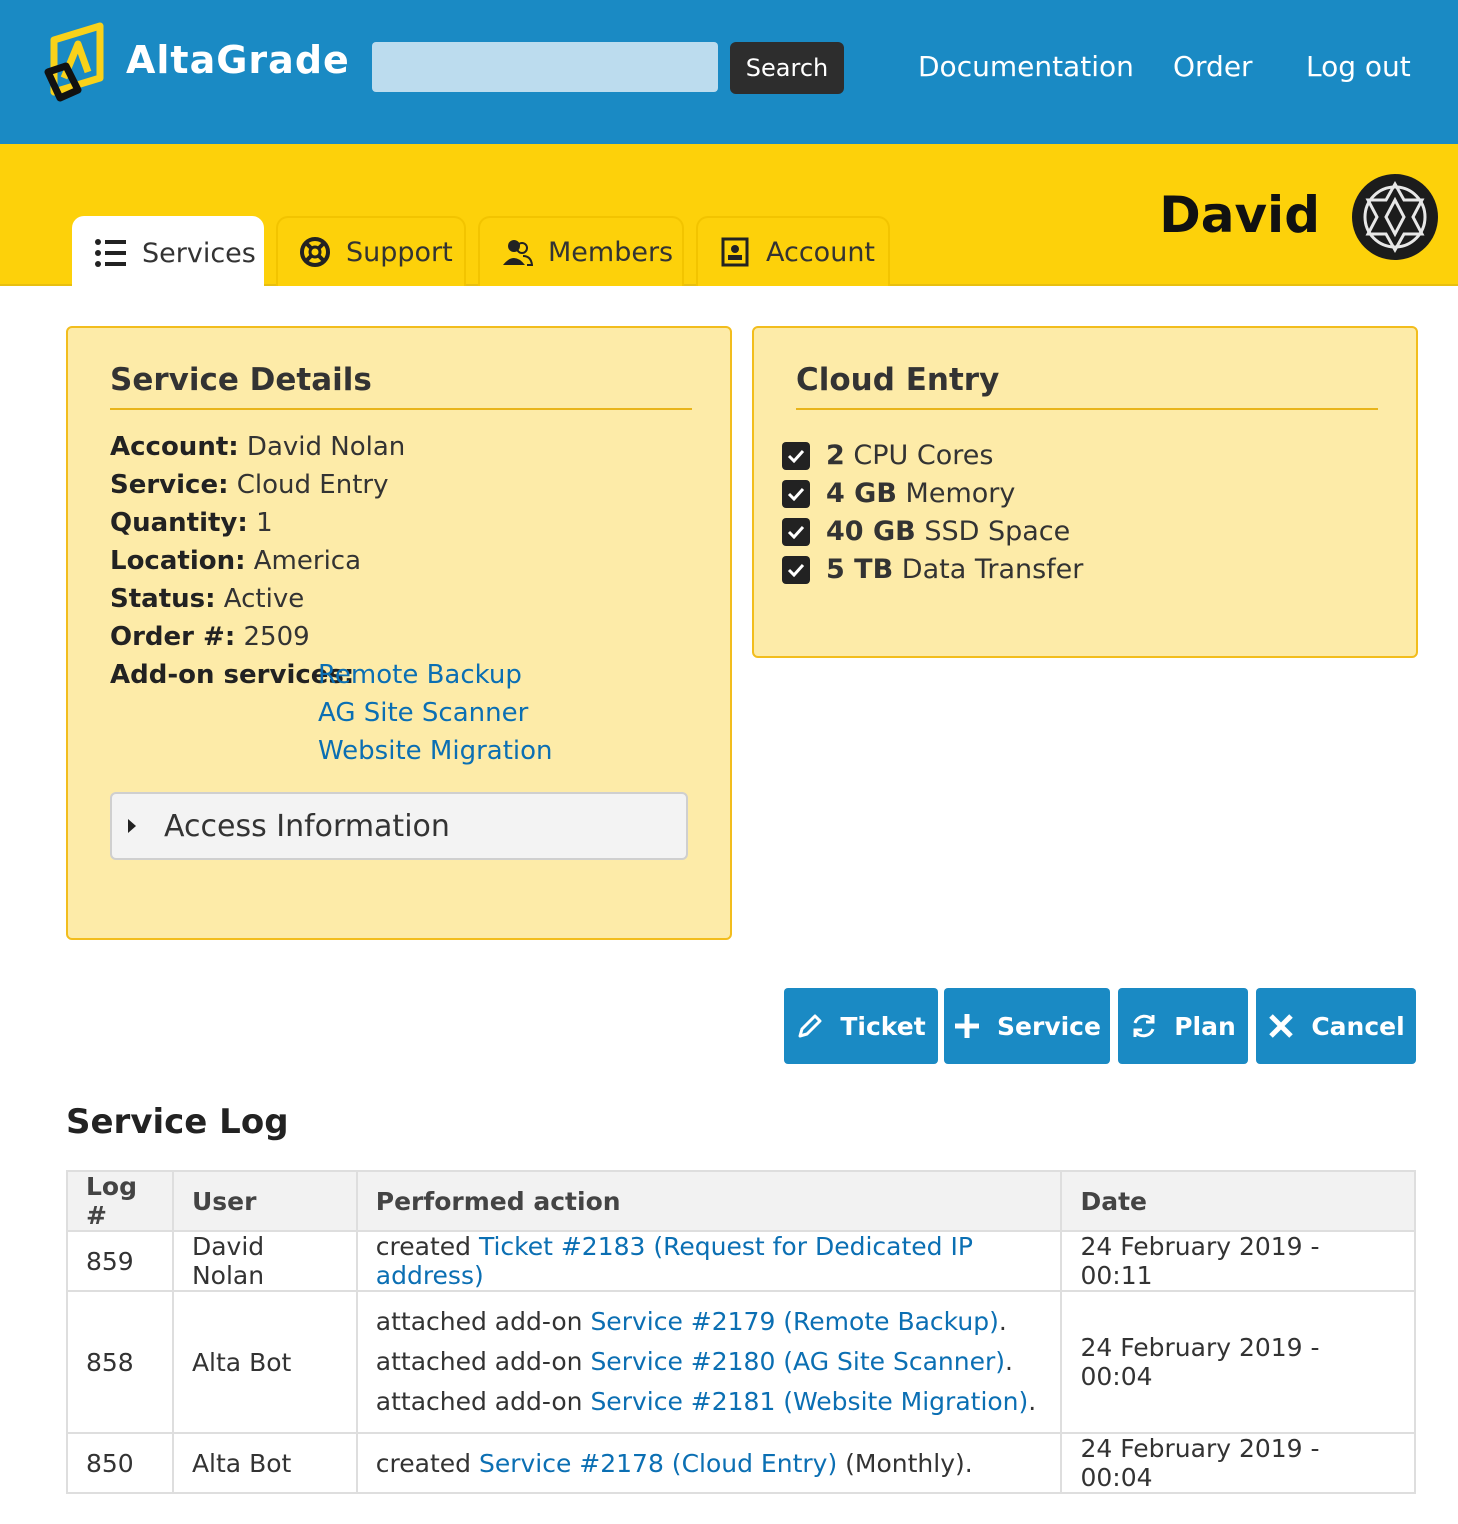 The image size is (1458, 1524). I want to click on tab-services: Services, so click(168, 252).